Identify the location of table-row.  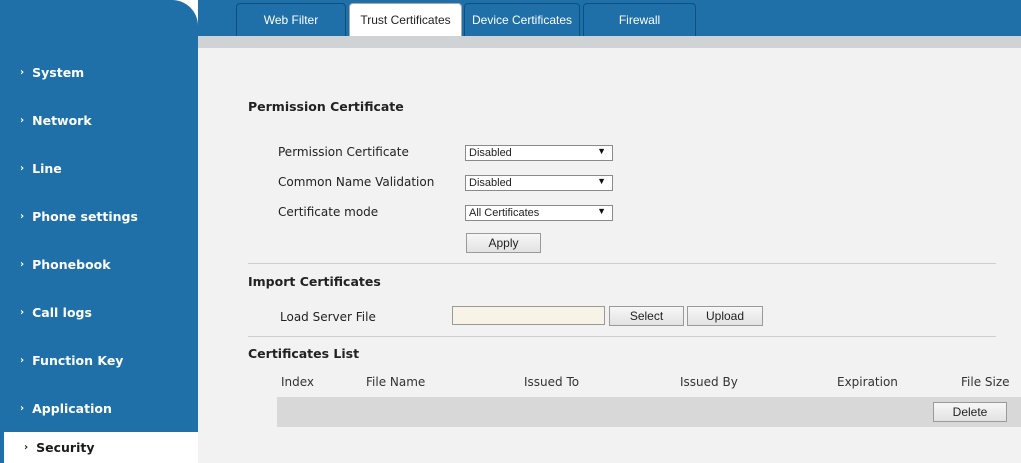
(649, 412).